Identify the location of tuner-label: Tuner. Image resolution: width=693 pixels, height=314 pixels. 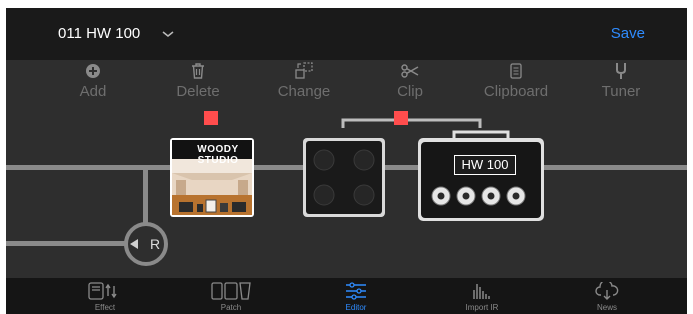
(621, 91).